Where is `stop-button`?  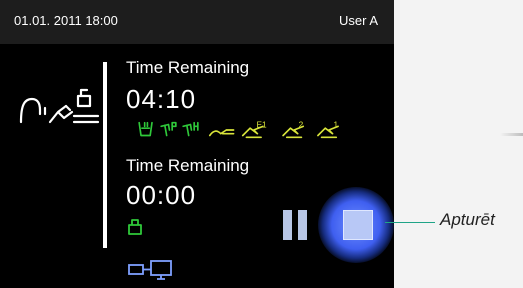 stop-button is located at coordinates (358, 225).